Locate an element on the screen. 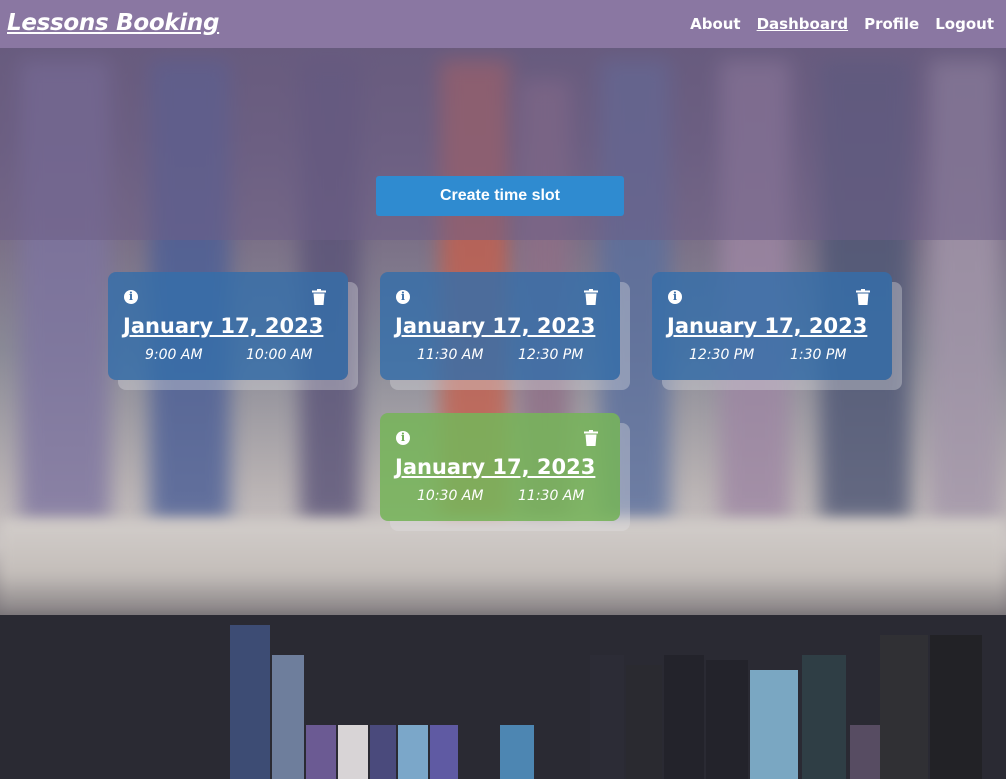 This screenshot has width=1006, height=779. slot-end-time: 10:00 AM is located at coordinates (279, 355).